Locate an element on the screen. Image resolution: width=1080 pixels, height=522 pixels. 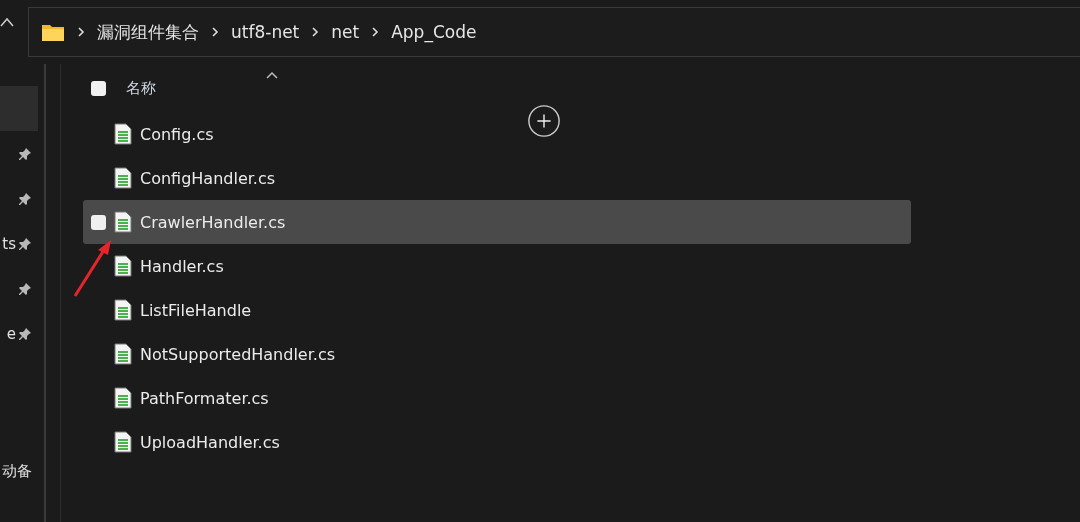
sidebar-item: ts is located at coordinates (19, 243).